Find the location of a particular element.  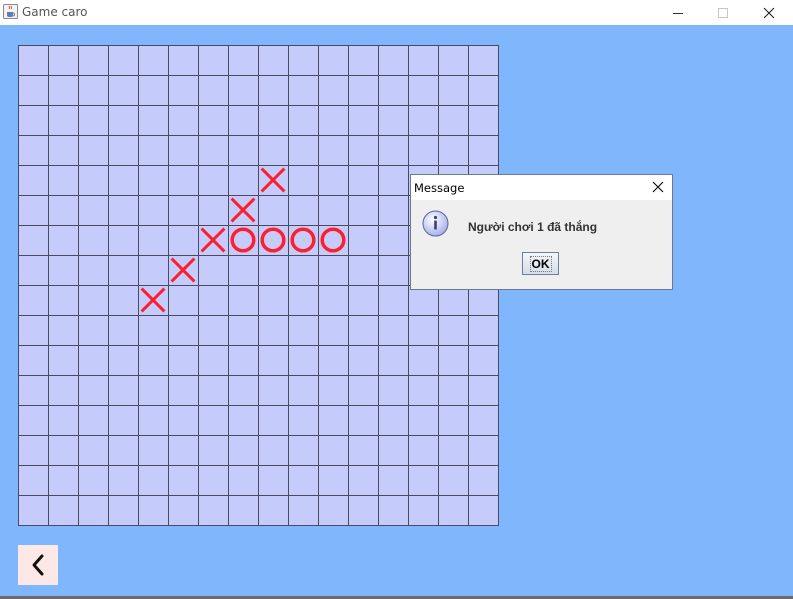

maximize-button is located at coordinates (723, 12).